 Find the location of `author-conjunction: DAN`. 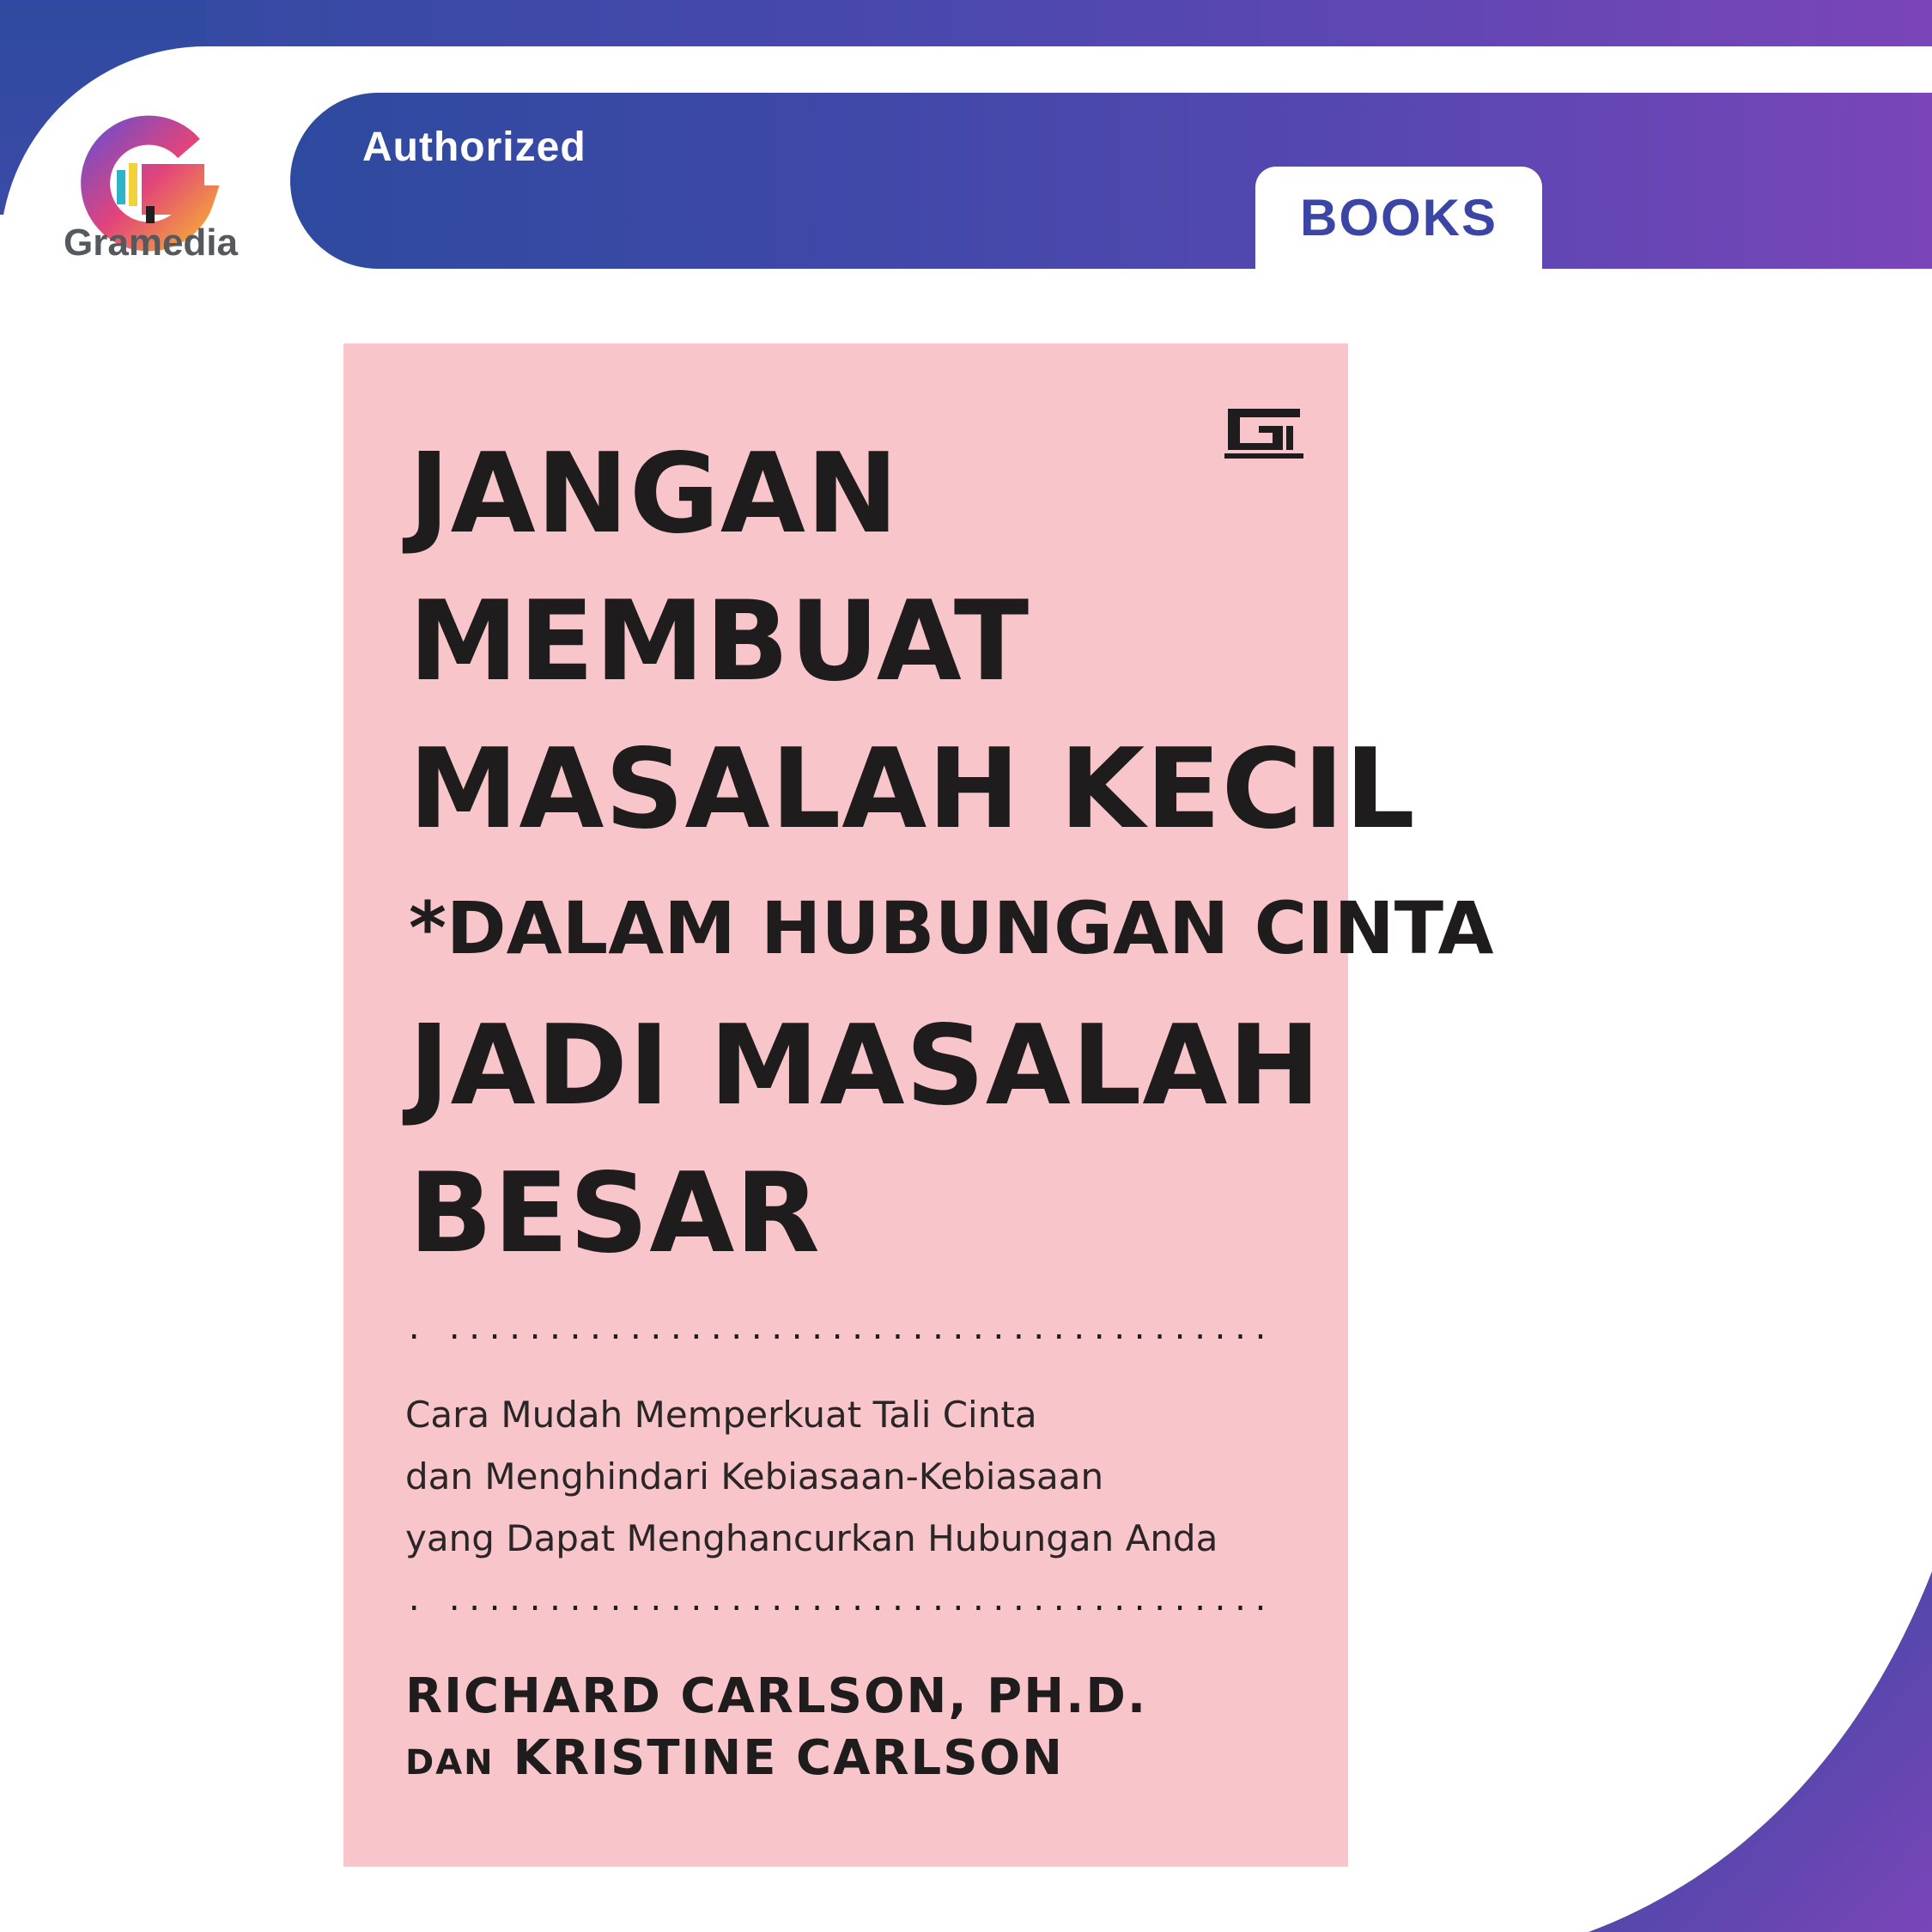

author-conjunction: DAN is located at coordinates (450, 1763).